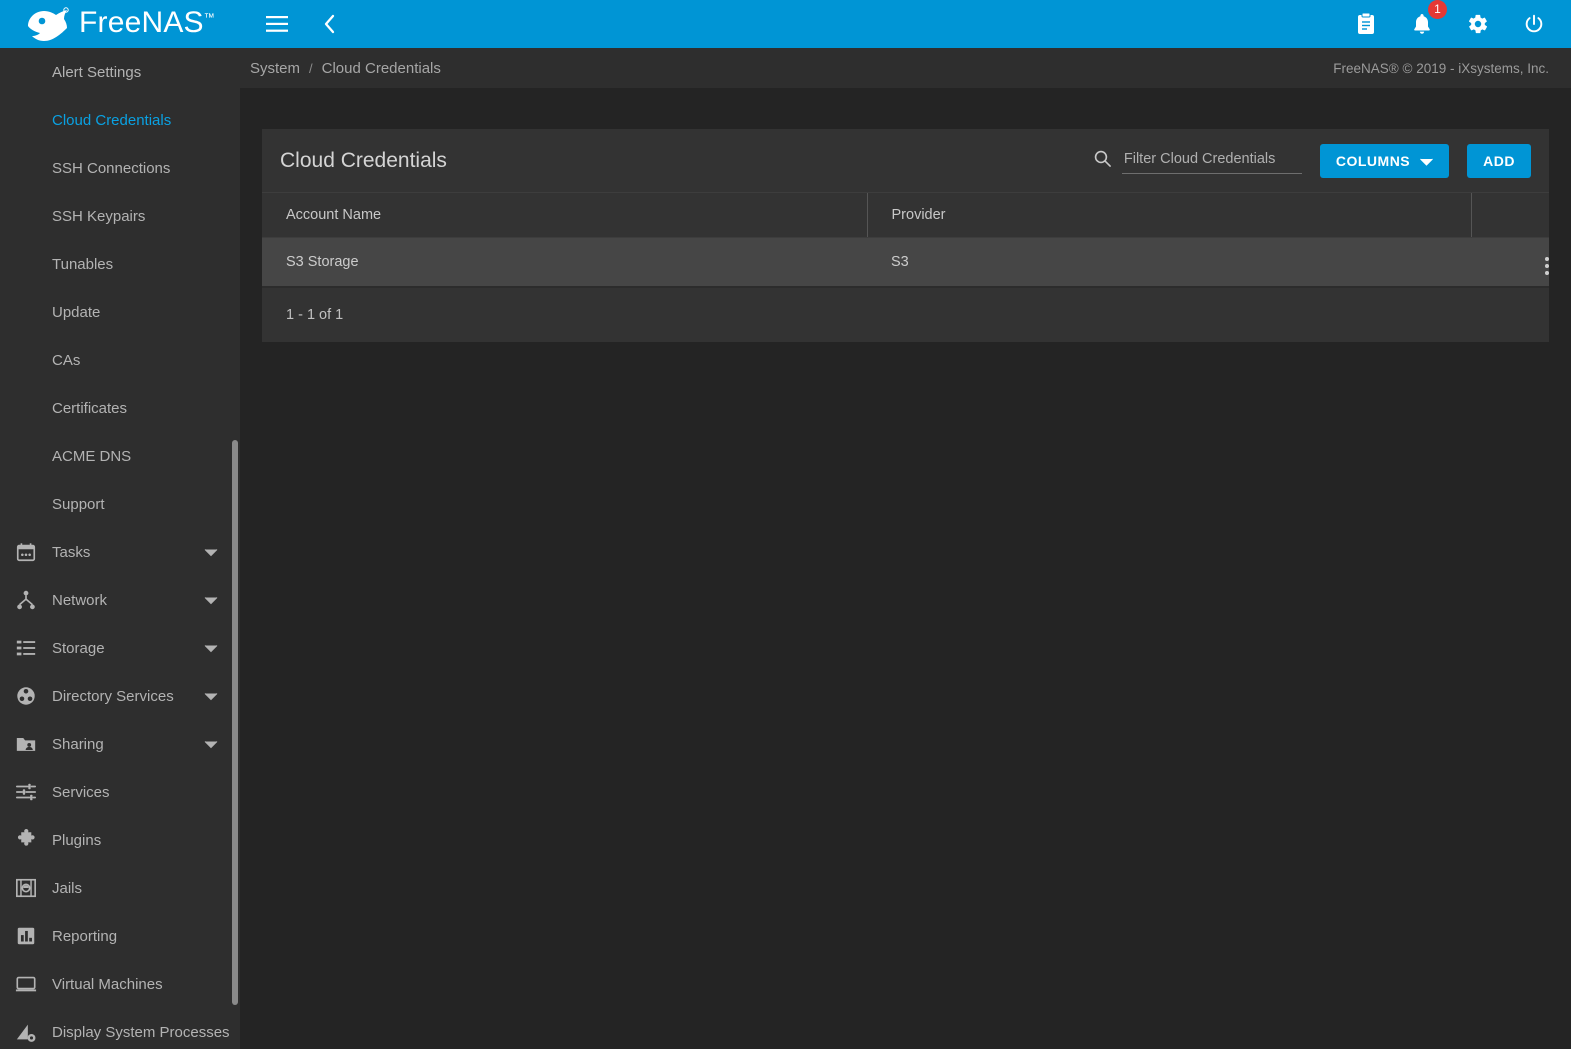  Describe the element at coordinates (277, 24) in the screenshot. I see `hamburger-menu-icon` at that location.